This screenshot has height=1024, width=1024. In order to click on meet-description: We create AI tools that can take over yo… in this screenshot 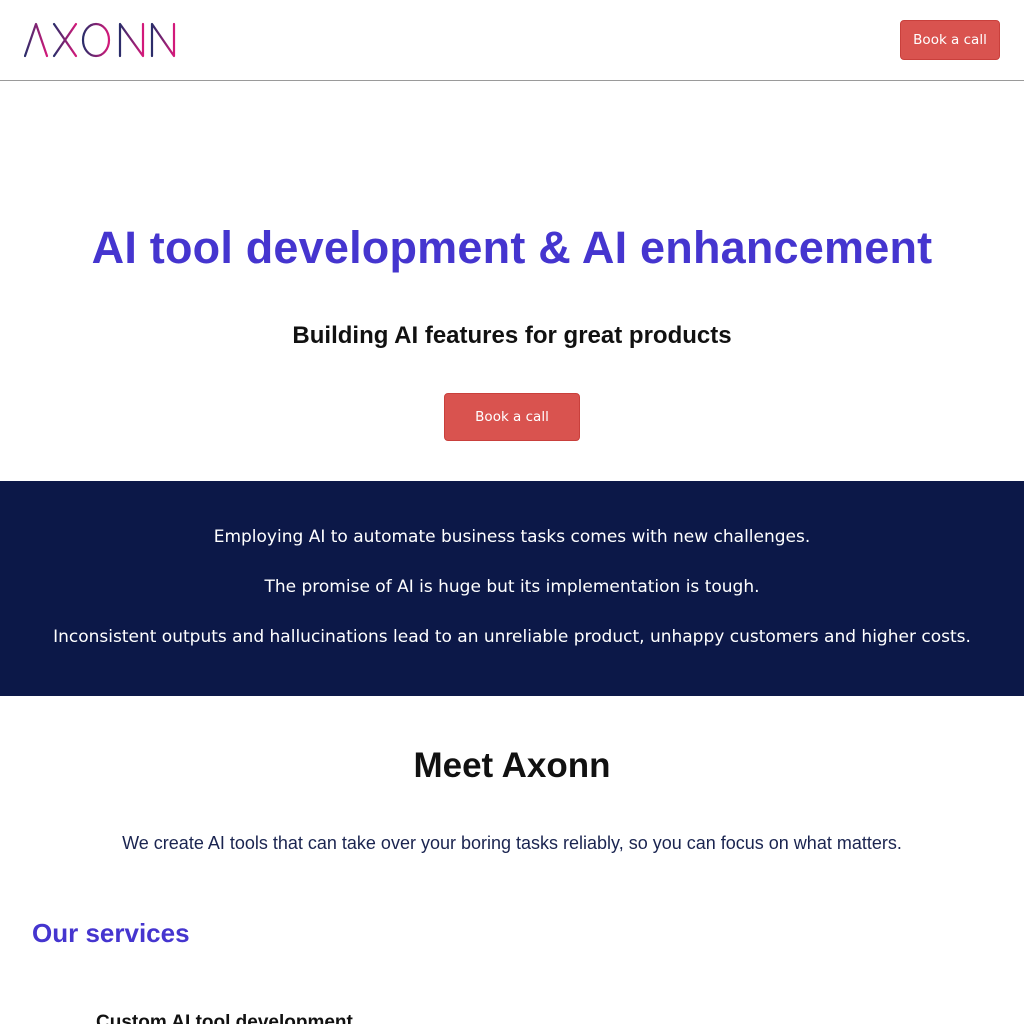, I will do `click(512, 843)`.